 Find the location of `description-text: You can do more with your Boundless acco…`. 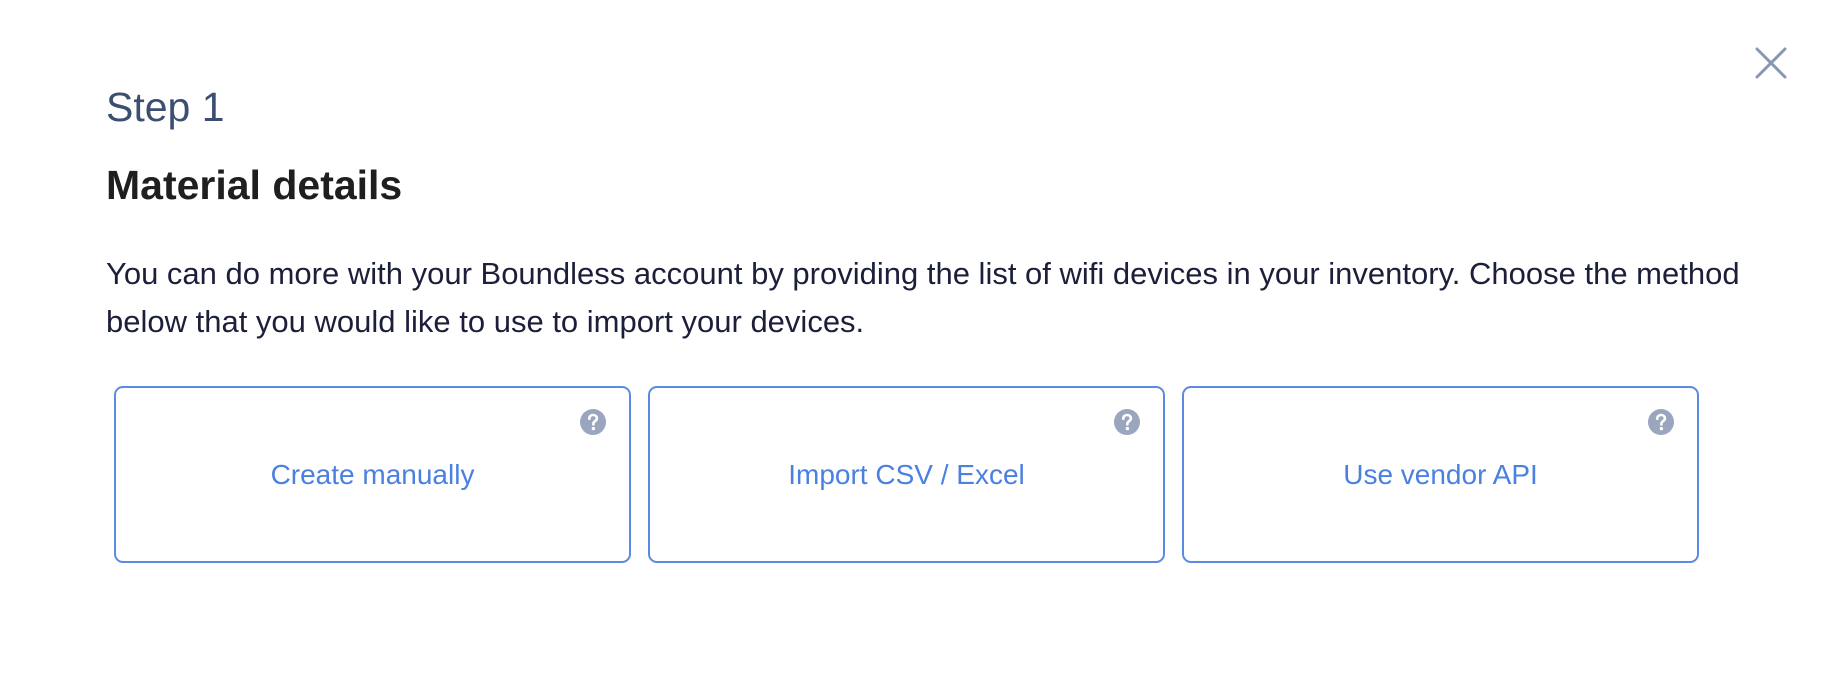

description-text: You can do more with your Boundless acco… is located at coordinates (923, 297).